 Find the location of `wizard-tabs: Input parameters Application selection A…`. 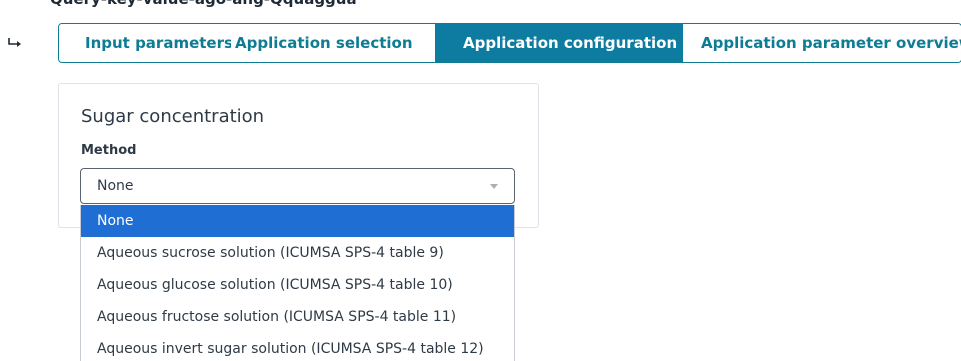

wizard-tabs: Input parameters Application selection A… is located at coordinates (509, 43).